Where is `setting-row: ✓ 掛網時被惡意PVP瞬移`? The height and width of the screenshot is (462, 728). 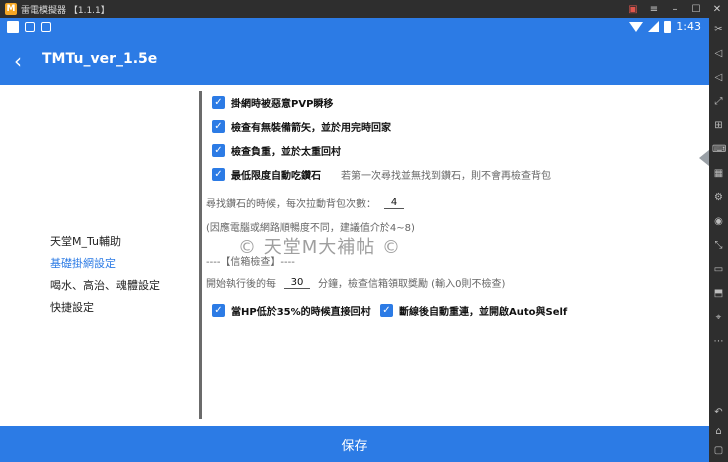 setting-row: ✓ 掛網時被惡意PVP瞬移 is located at coordinates (272, 102).